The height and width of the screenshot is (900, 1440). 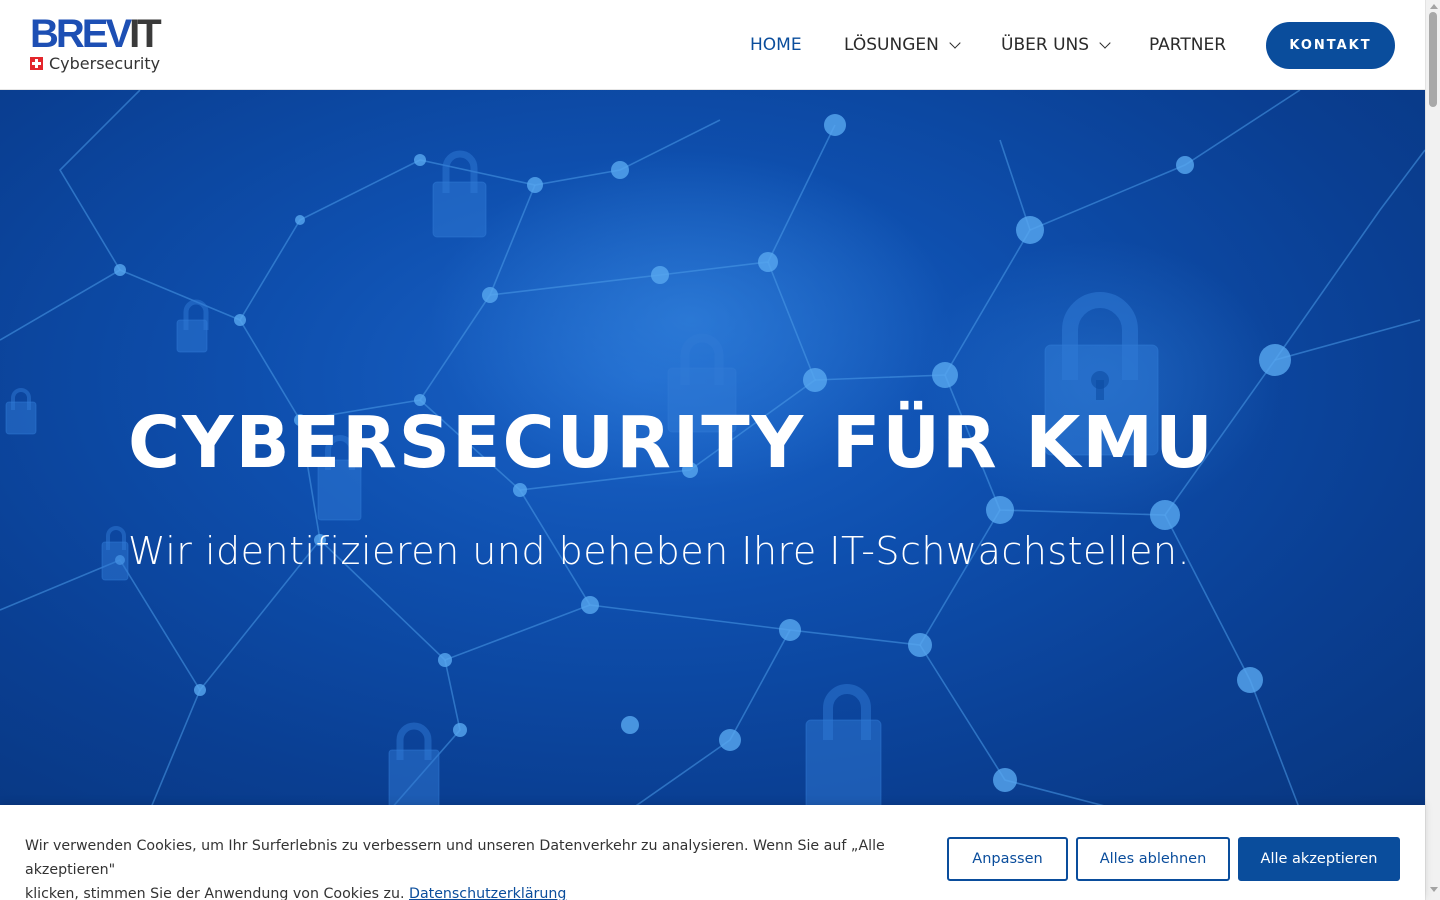 What do you see at coordinates (1319, 859) in the screenshot?
I see `accept-all-cookies-button: Alle akzeptieren` at bounding box center [1319, 859].